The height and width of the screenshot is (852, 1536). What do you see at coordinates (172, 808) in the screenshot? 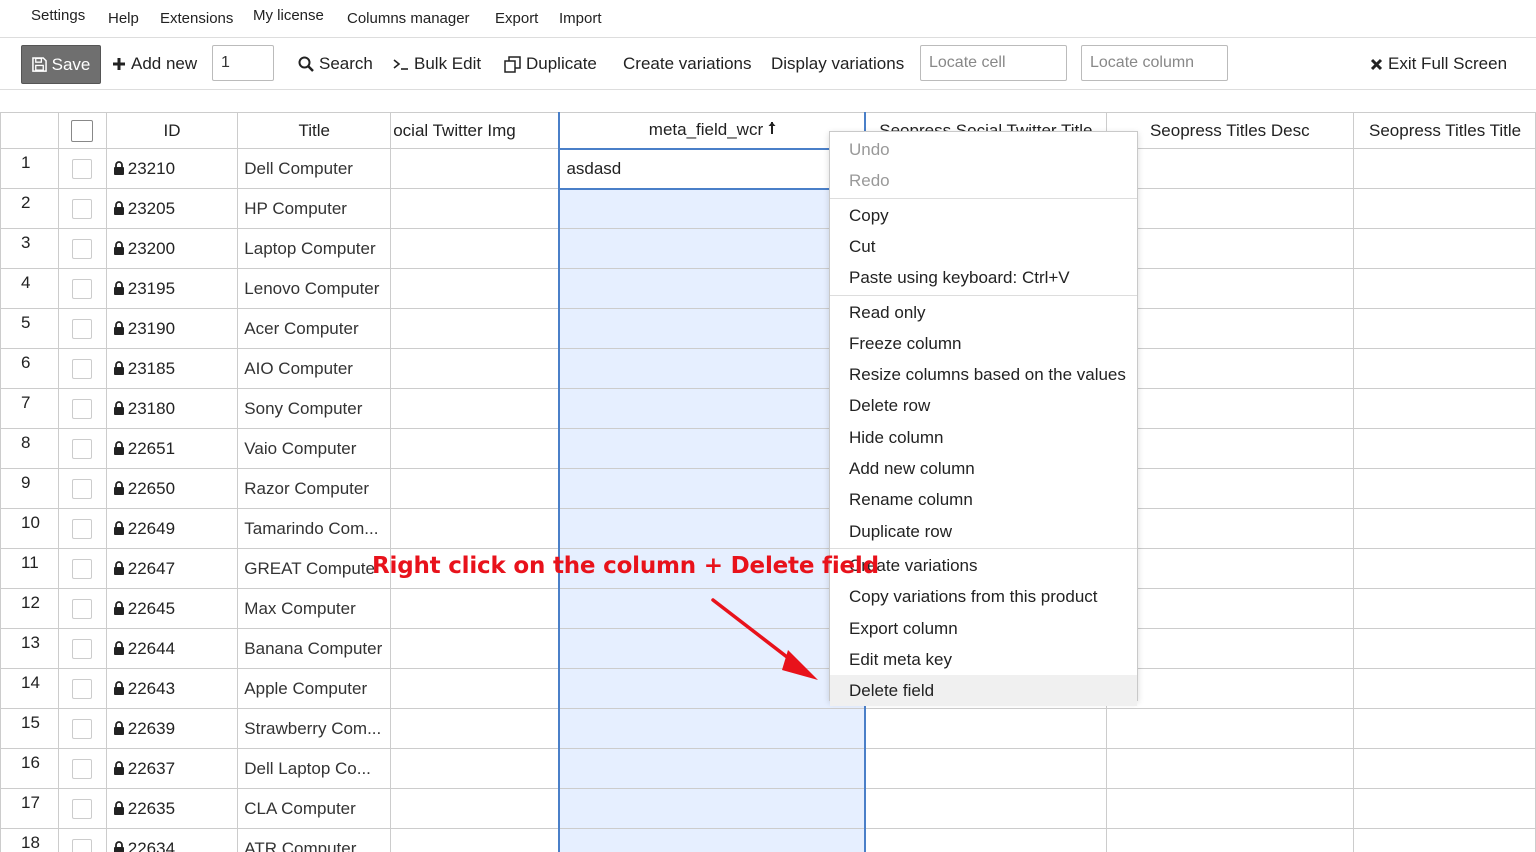
I see `id-cell: 22635` at bounding box center [172, 808].